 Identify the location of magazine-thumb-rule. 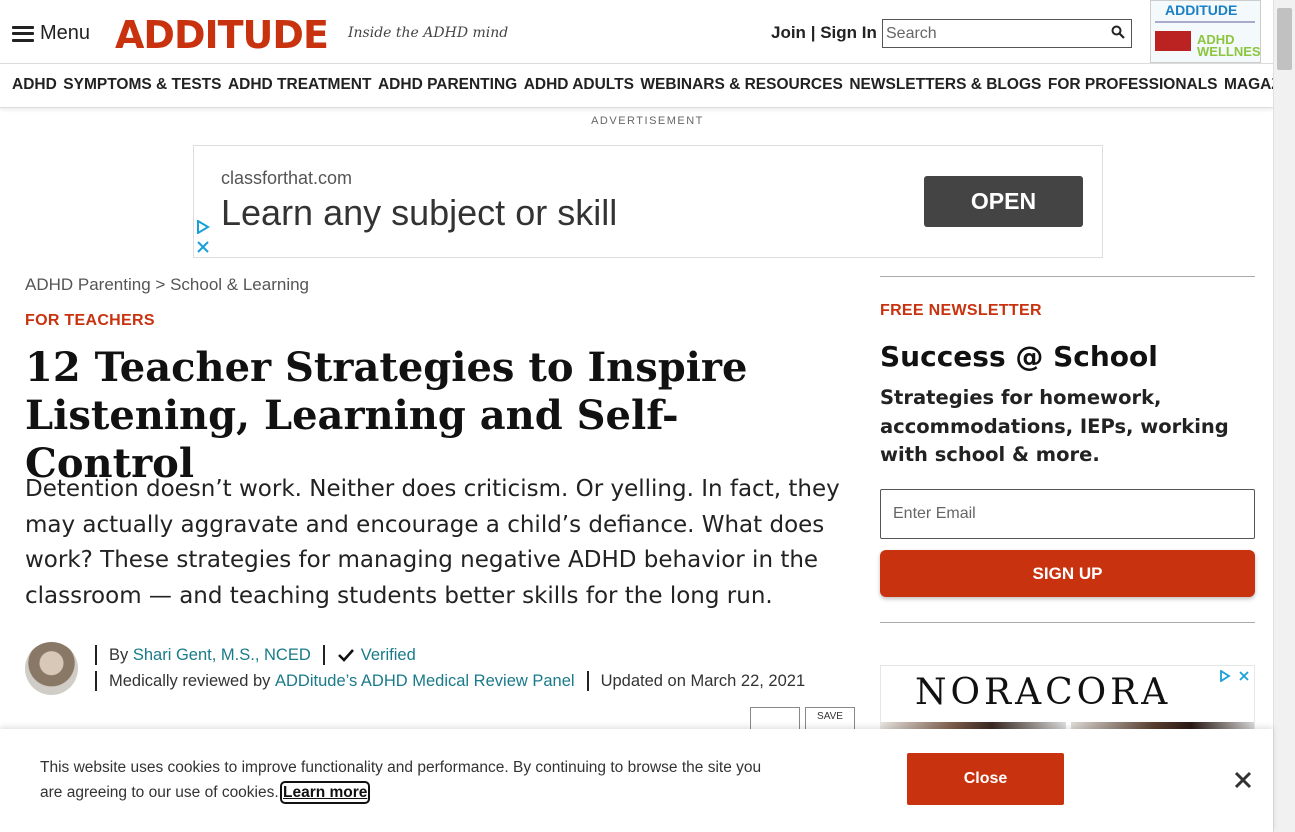
(1205, 22).